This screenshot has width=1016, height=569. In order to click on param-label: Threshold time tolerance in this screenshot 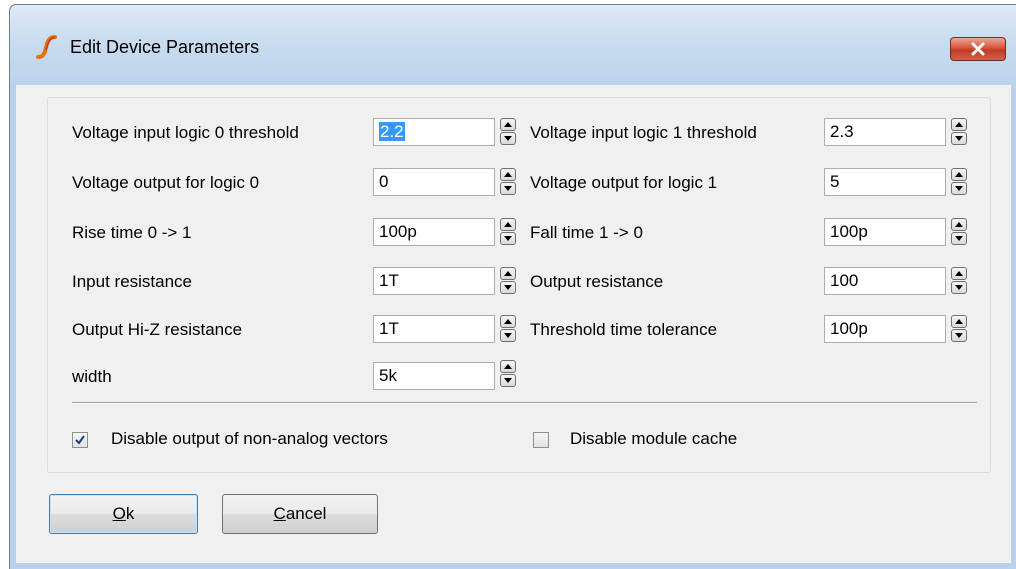, I will do `click(624, 329)`.